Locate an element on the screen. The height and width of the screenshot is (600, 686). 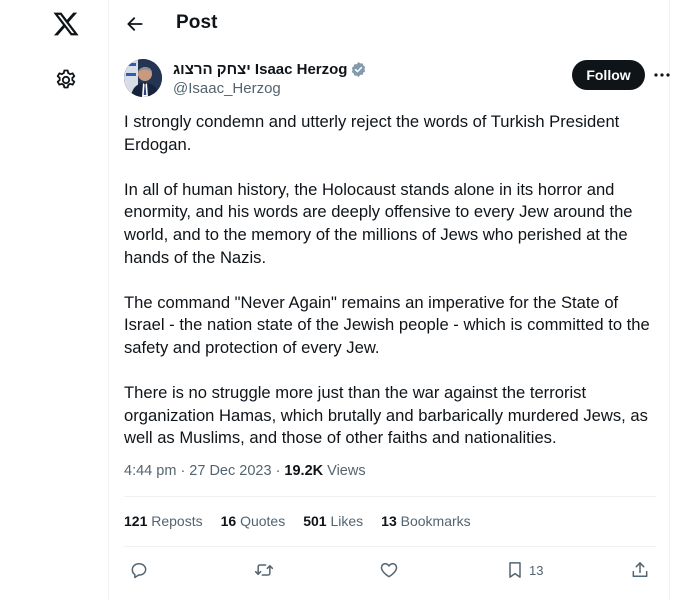
author-handle: @Isaac_Herzog is located at coordinates (227, 88).